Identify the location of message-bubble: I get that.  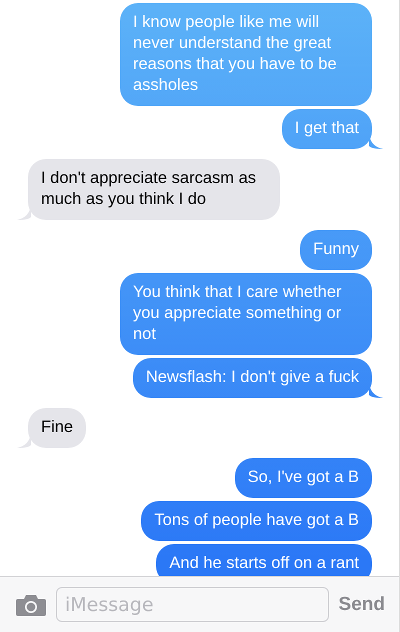
(327, 129).